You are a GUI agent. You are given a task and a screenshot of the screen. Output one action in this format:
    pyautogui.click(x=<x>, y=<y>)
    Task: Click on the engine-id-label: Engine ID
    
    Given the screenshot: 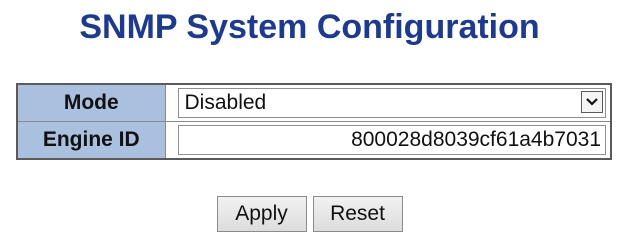 What is the action you would take?
    pyautogui.click(x=91, y=140)
    